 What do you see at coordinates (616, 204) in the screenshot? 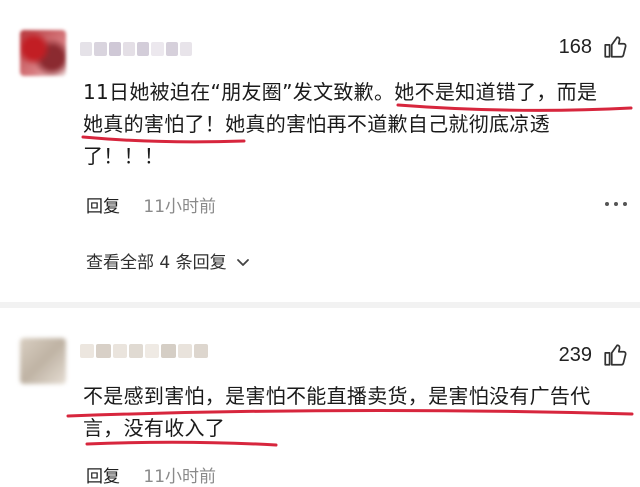
I see `ellipsis-icon` at bounding box center [616, 204].